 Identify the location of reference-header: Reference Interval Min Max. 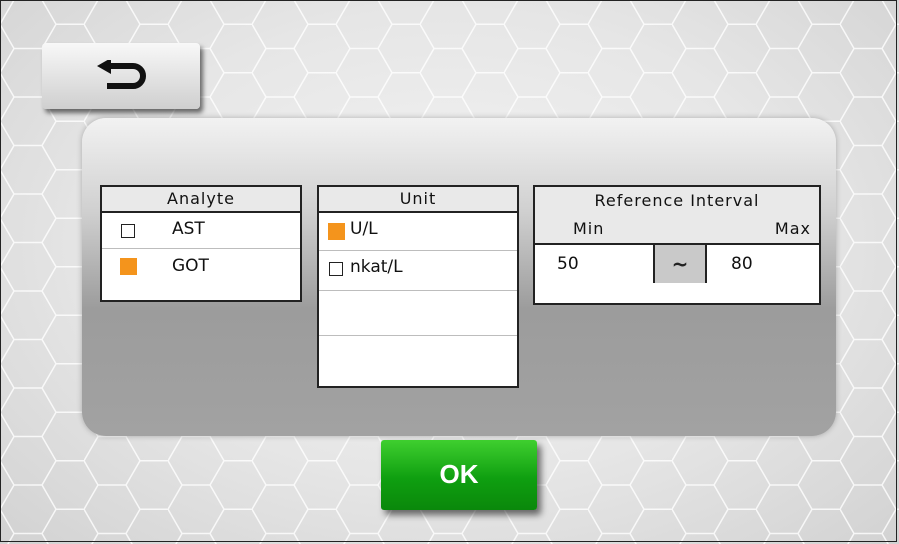
(677, 216).